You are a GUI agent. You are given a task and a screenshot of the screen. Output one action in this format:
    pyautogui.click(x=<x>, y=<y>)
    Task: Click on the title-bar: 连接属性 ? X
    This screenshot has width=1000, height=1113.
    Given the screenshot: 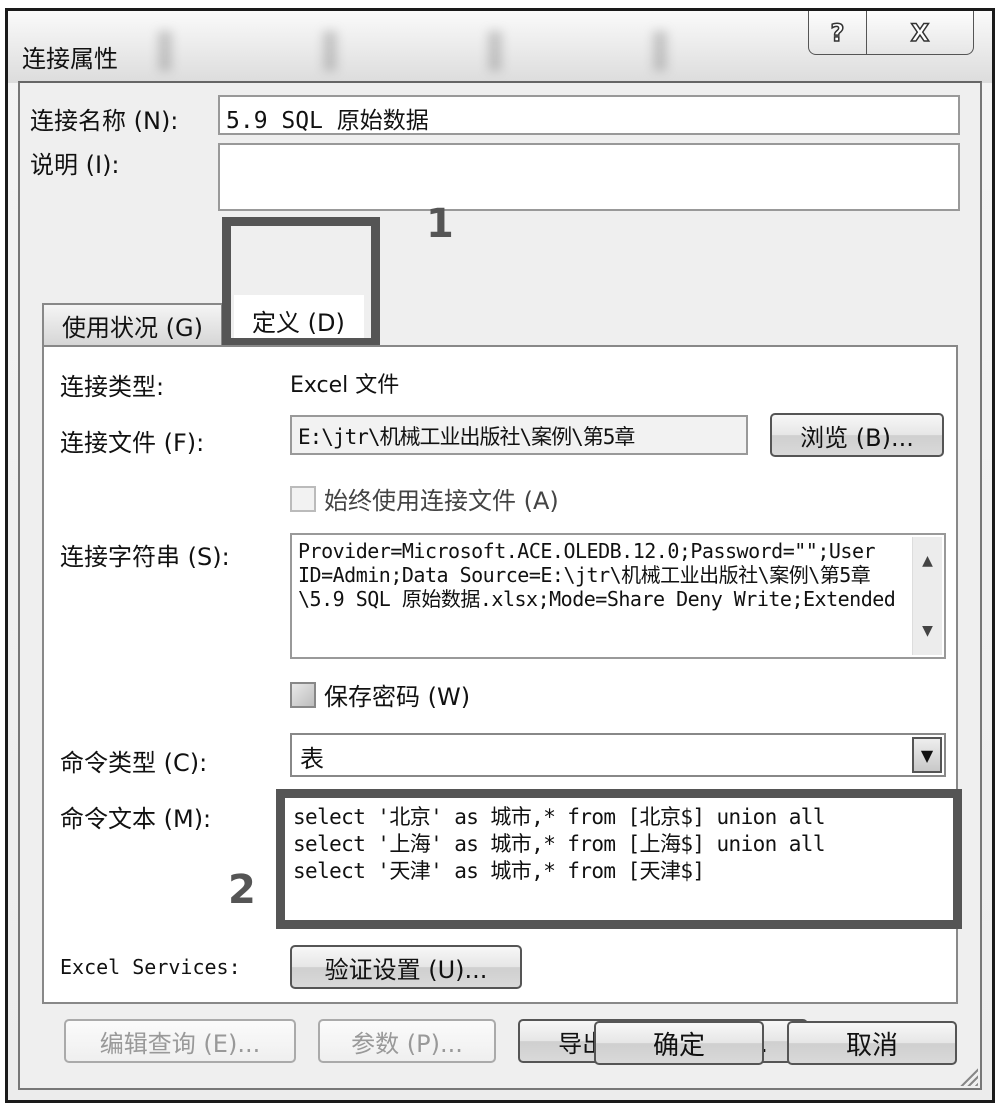 What is the action you would take?
    pyautogui.click(x=500, y=47)
    